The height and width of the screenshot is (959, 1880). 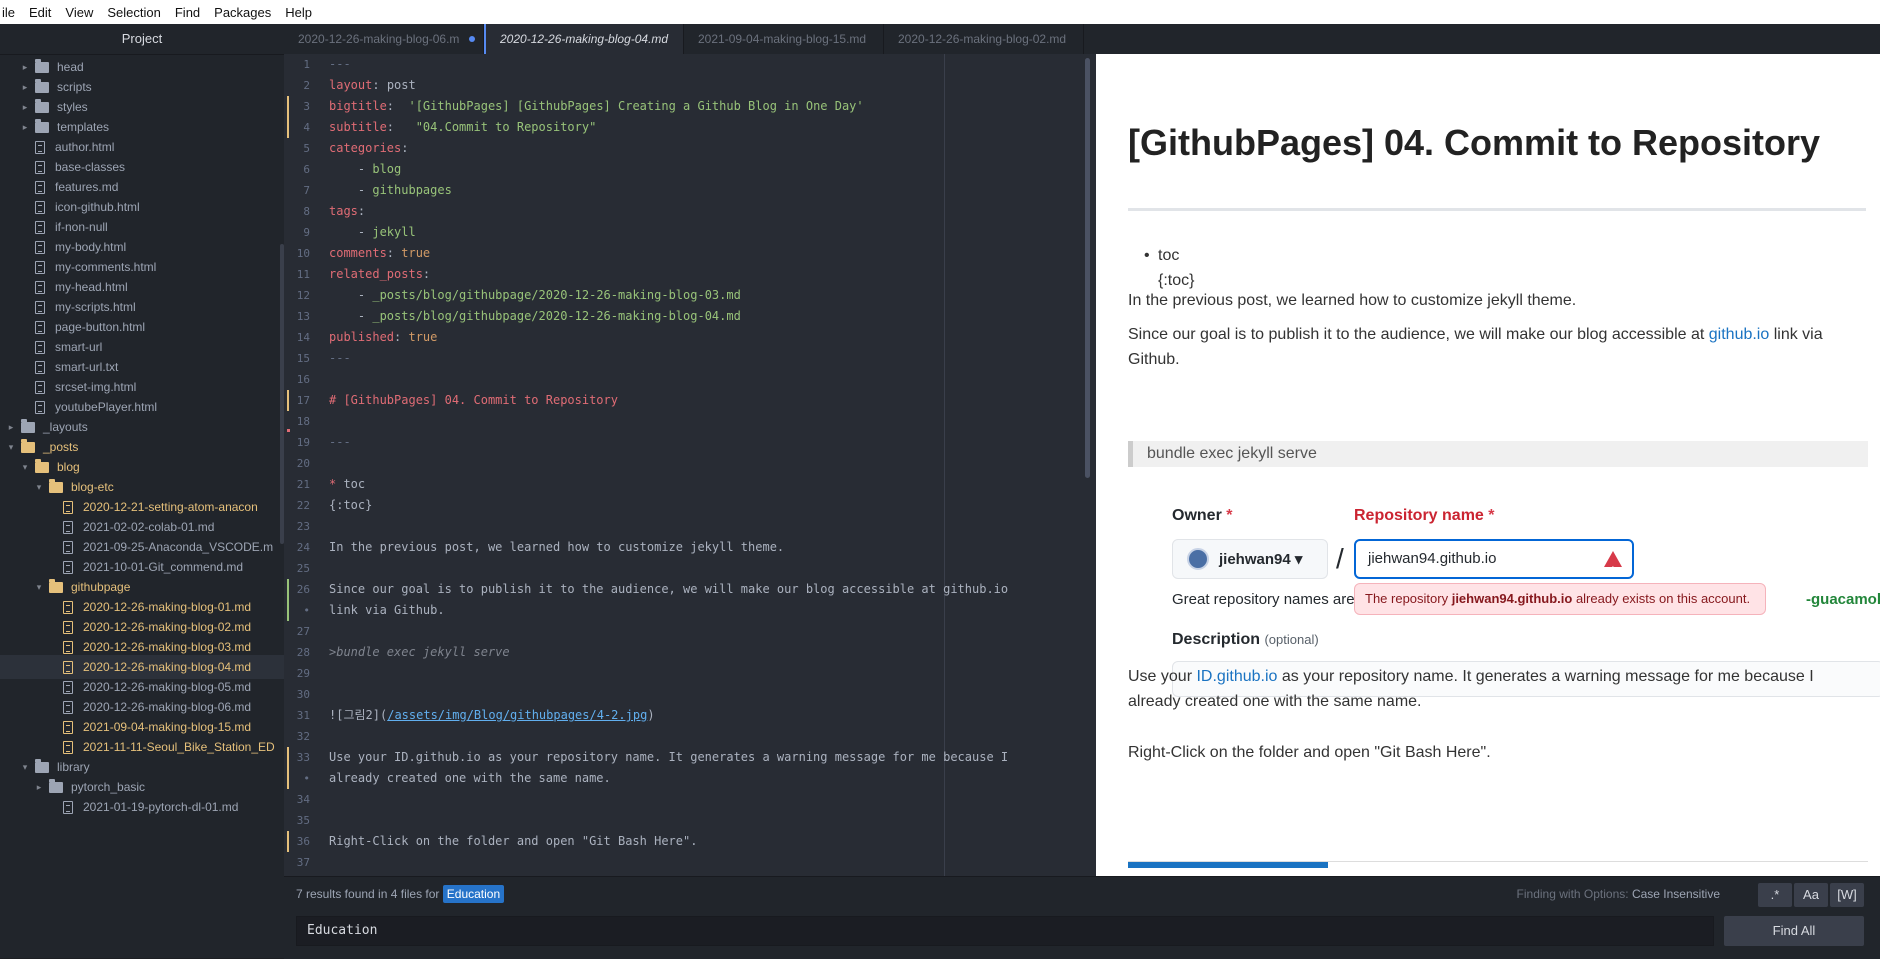 I want to click on code-line: 35, so click(x=690, y=820).